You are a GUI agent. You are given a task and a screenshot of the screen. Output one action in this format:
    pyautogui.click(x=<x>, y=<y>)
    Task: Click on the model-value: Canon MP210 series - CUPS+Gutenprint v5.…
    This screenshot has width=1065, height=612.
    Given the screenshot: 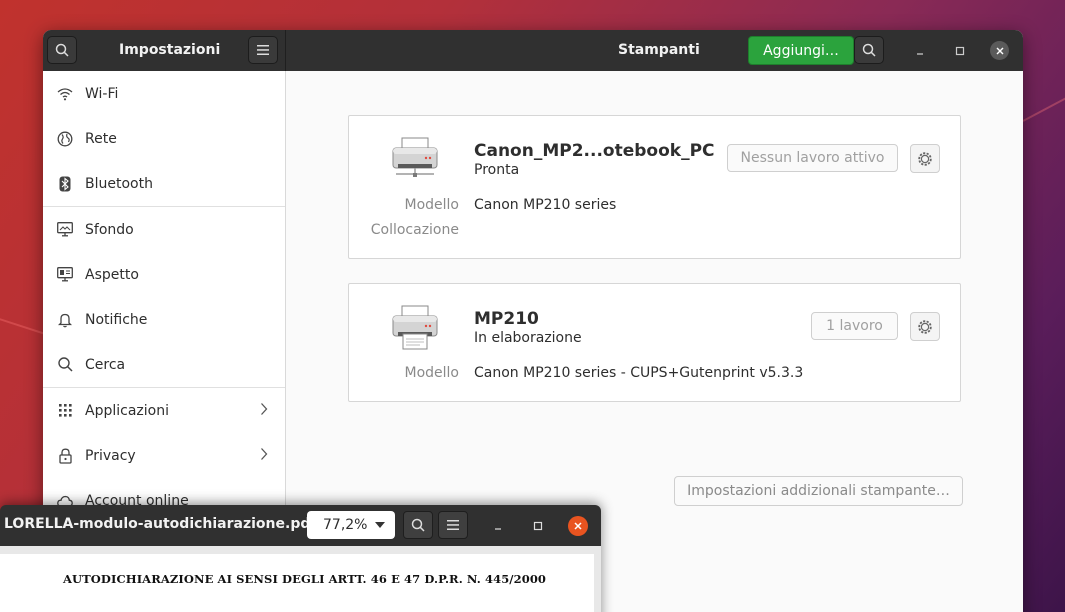 What is the action you would take?
    pyautogui.click(x=639, y=373)
    